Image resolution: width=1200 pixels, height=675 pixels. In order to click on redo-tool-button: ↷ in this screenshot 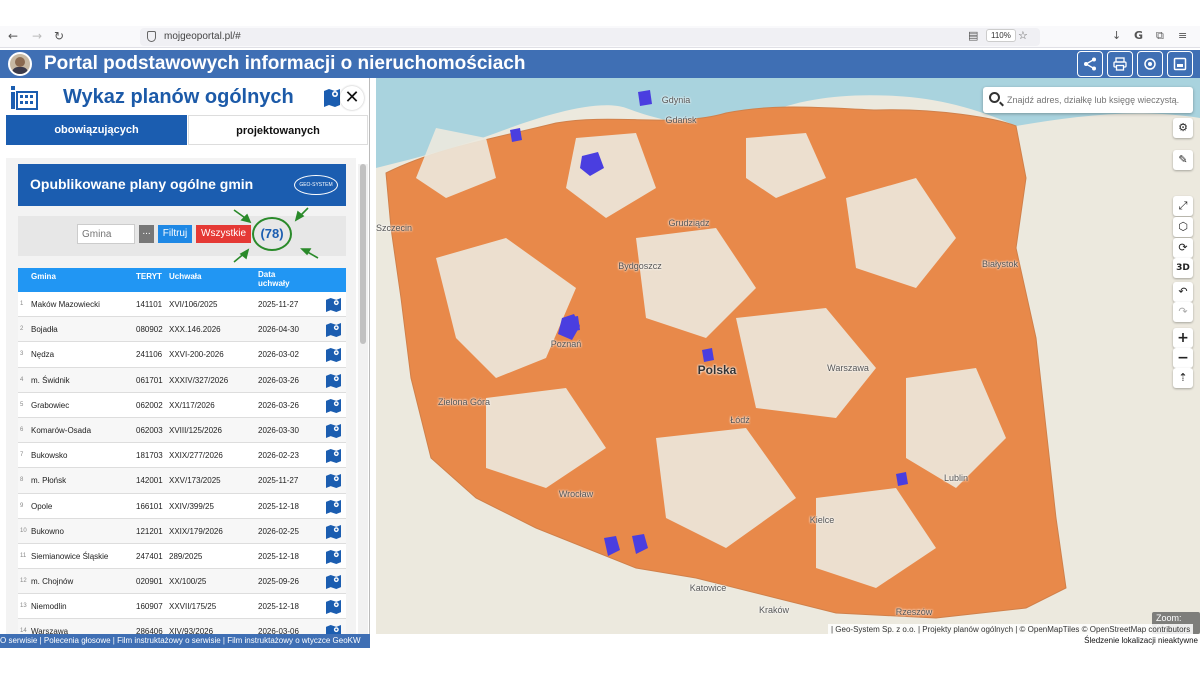, I will do `click(1183, 312)`.